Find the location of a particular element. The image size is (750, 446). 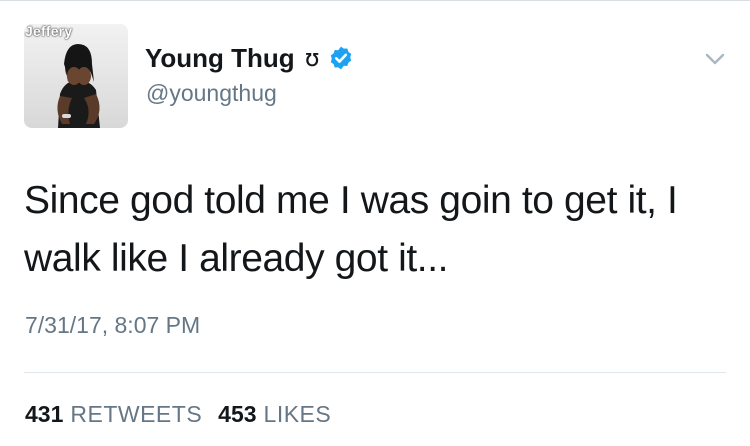

author-handle: @youngthug is located at coordinates (211, 93).